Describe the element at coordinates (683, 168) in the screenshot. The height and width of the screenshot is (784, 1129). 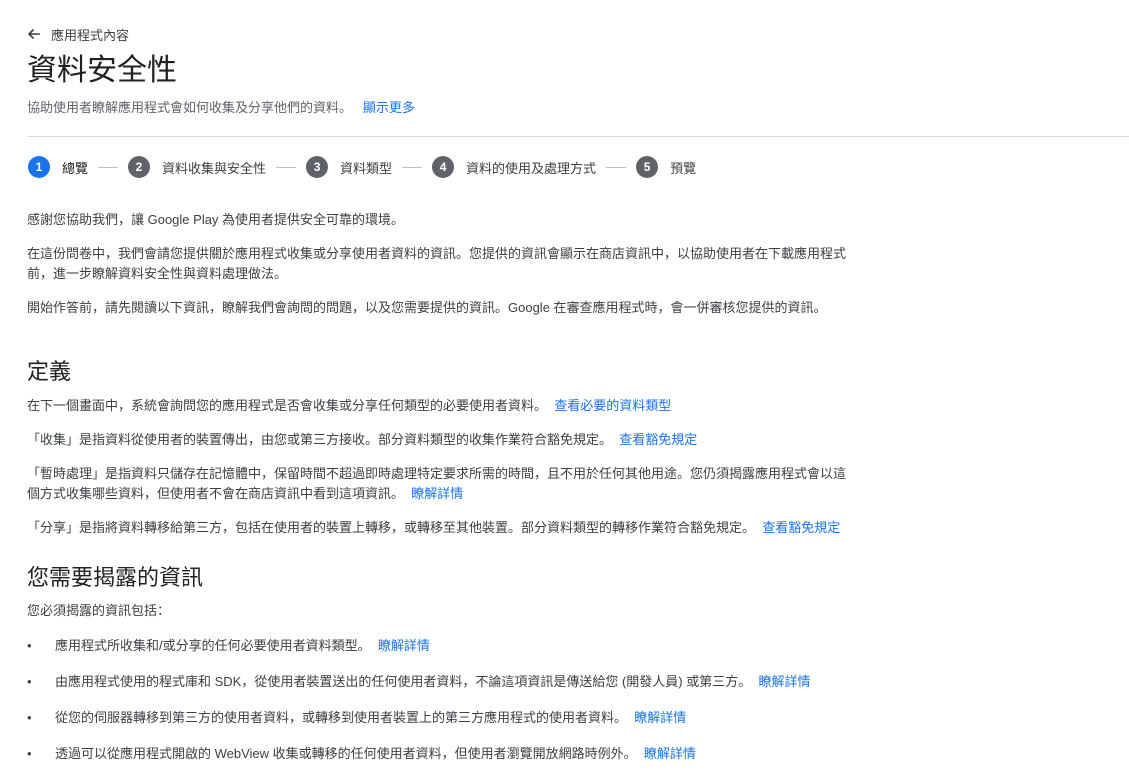
I see `step-label: 預覽` at that location.